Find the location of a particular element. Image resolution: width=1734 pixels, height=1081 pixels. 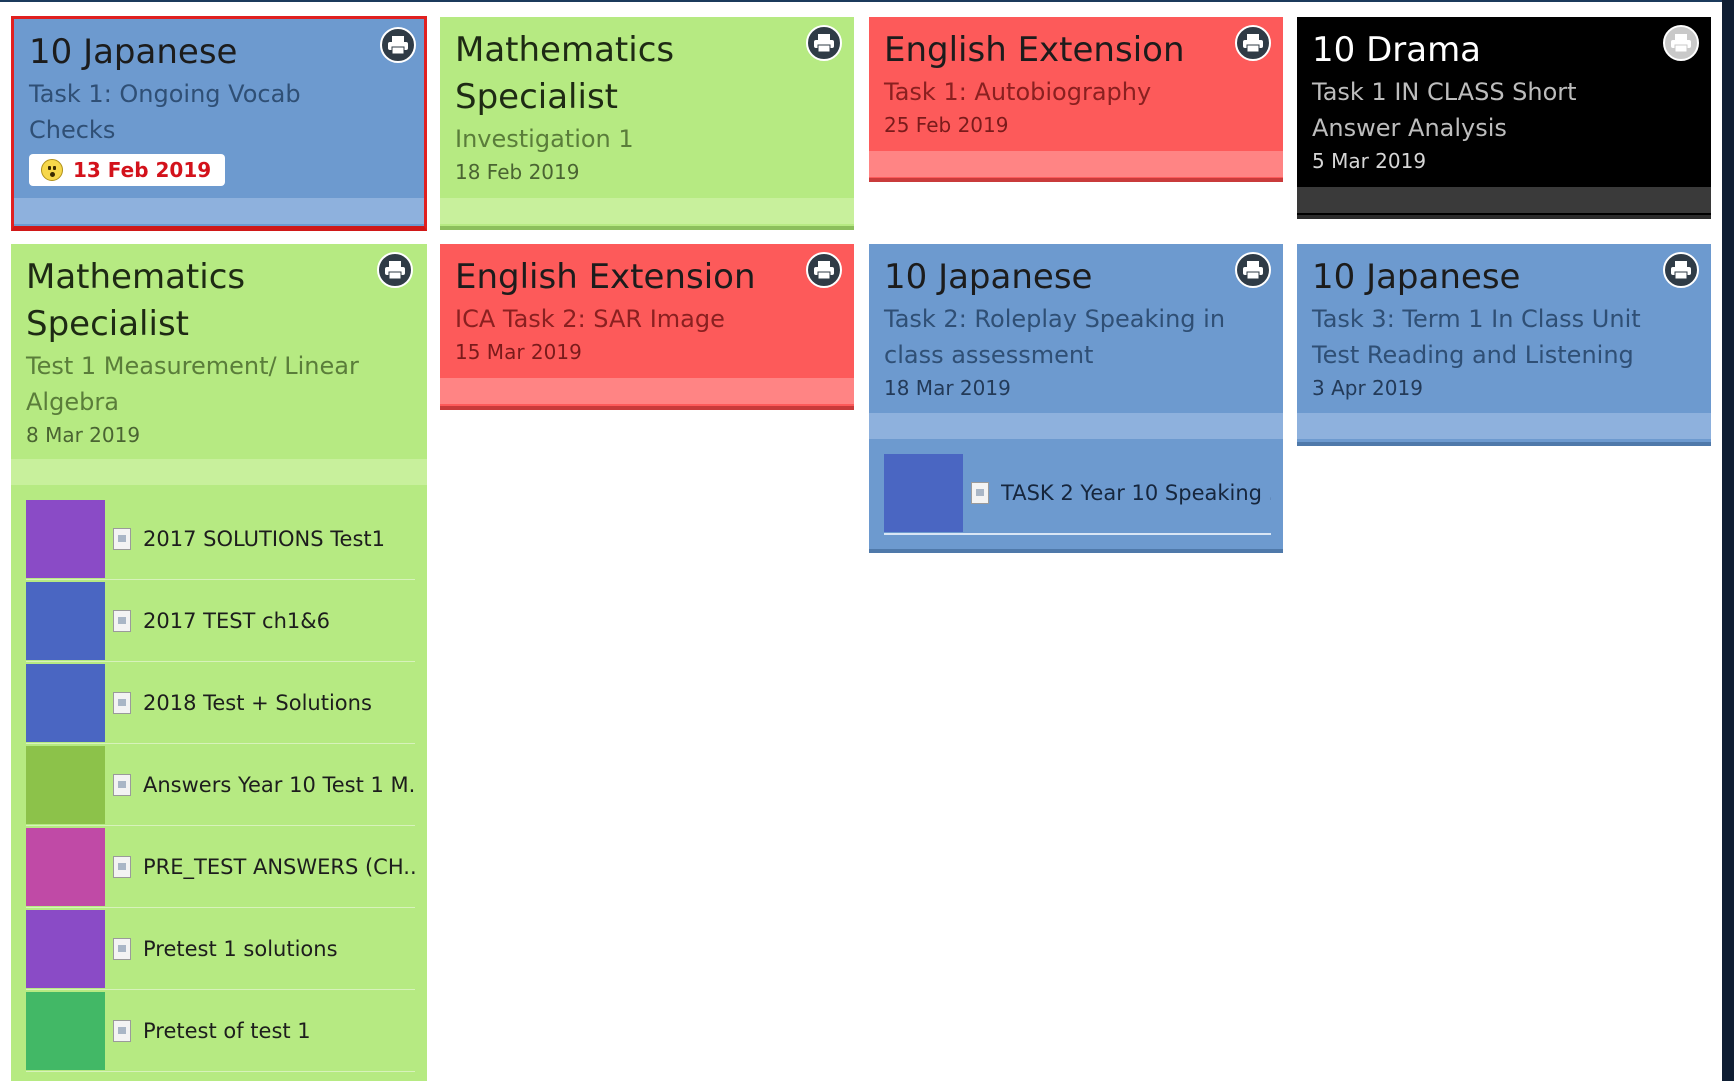

card-date: 18 Mar 2019 is located at coordinates (947, 388).